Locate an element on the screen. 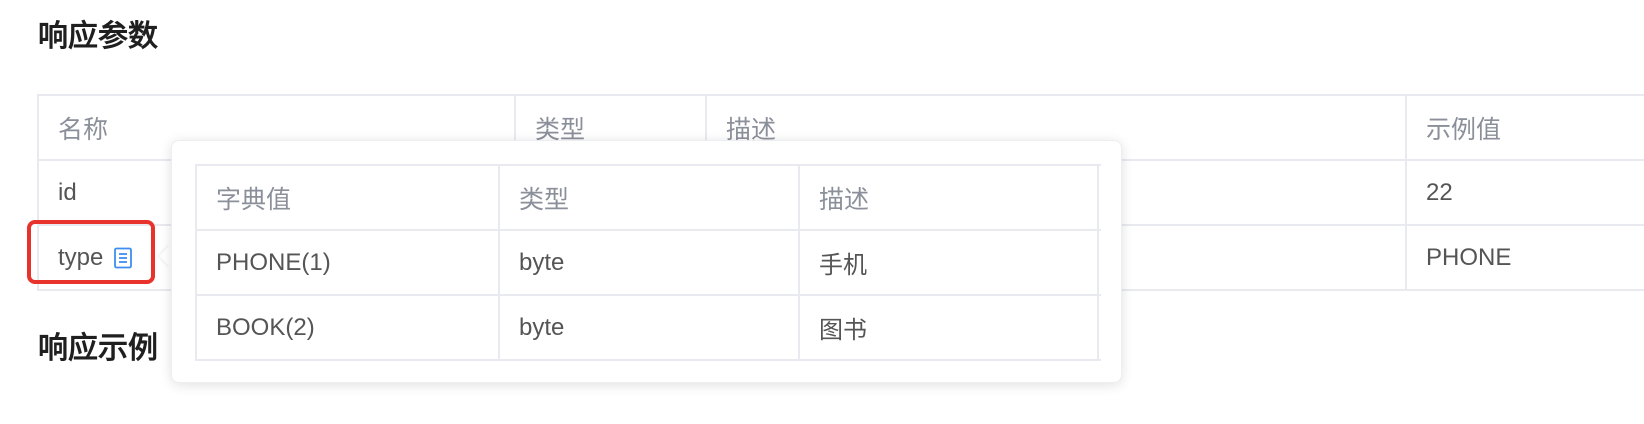 The height and width of the screenshot is (424, 1644). dict-value: BOOK(2) is located at coordinates (348, 327).